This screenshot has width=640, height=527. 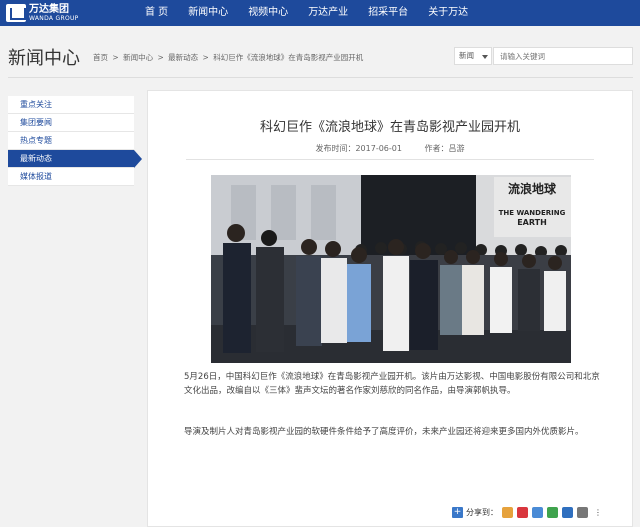 I want to click on nav-news-center: 新闻中心, so click(x=208, y=13).